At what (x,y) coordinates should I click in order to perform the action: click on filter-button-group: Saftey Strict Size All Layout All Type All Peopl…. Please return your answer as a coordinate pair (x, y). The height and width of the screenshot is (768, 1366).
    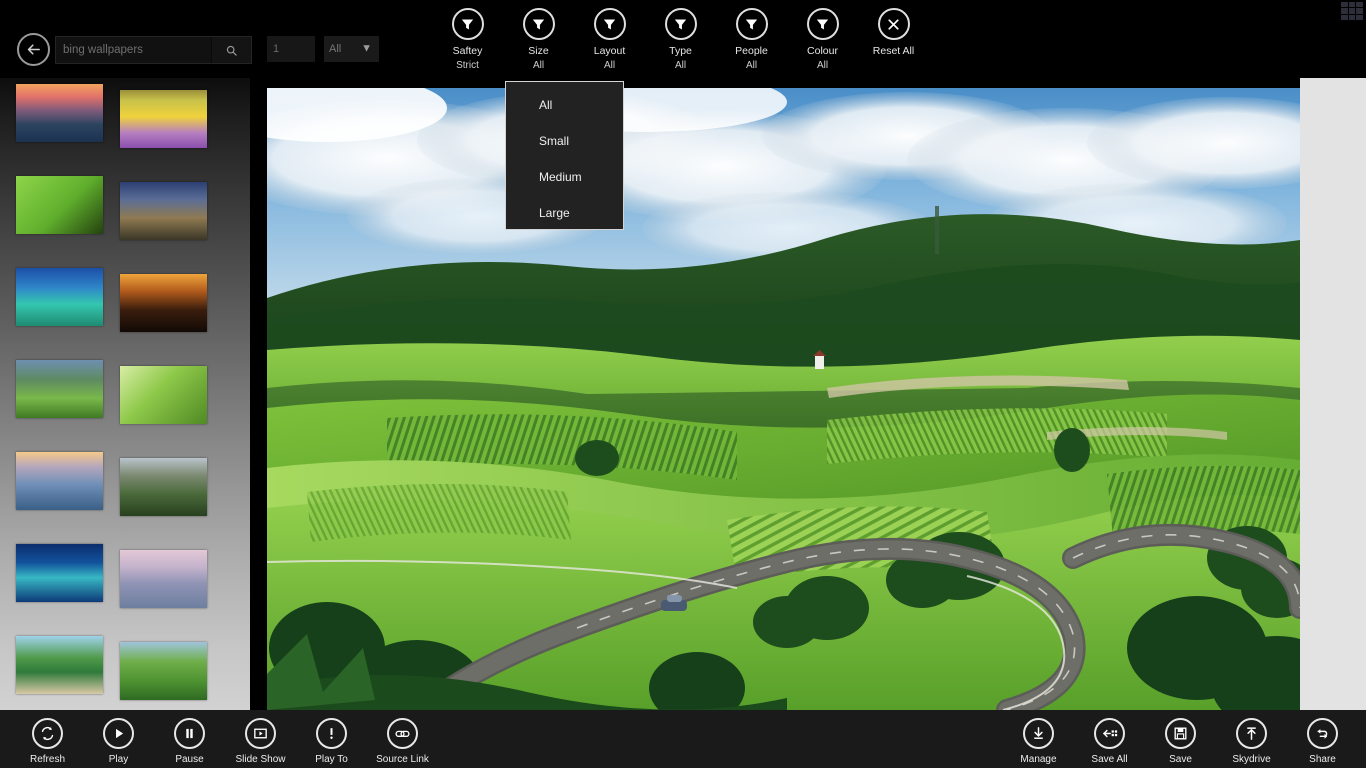
    Looking at the image, I should click on (680, 40).